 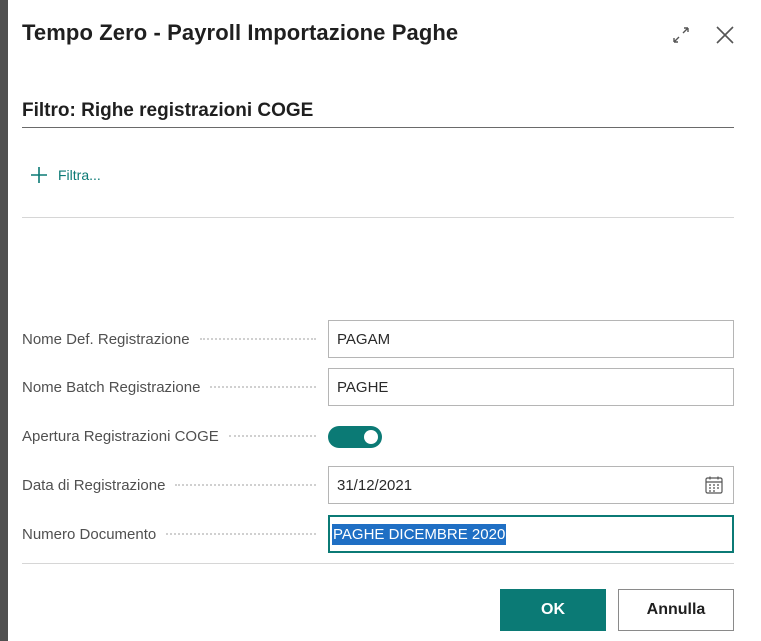 I want to click on field-label: Numero Documento, so click(x=89, y=534).